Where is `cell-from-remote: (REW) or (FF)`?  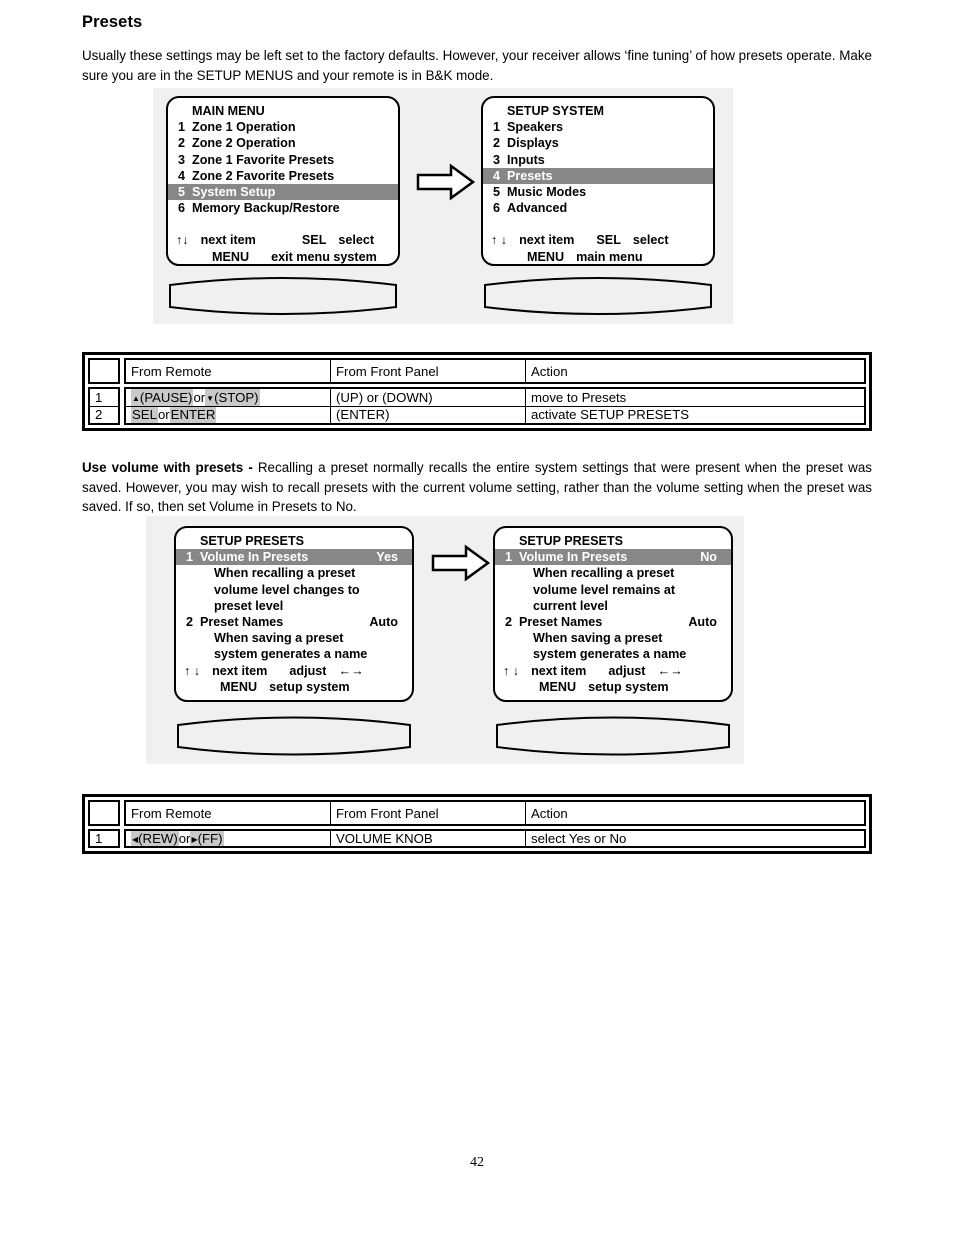 cell-from-remote: (REW) or (FF) is located at coordinates (228, 838).